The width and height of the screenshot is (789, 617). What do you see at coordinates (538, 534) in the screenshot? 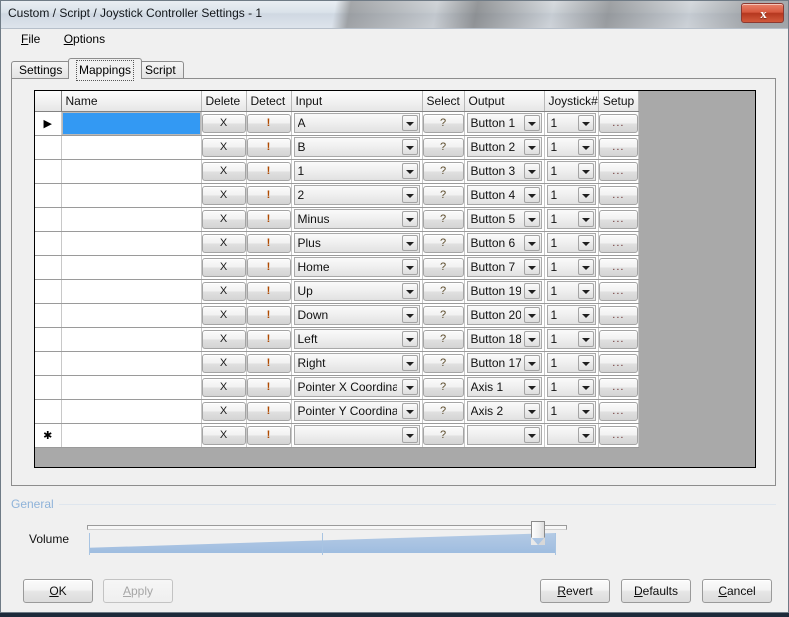
I see `volume-slider-thumb` at bounding box center [538, 534].